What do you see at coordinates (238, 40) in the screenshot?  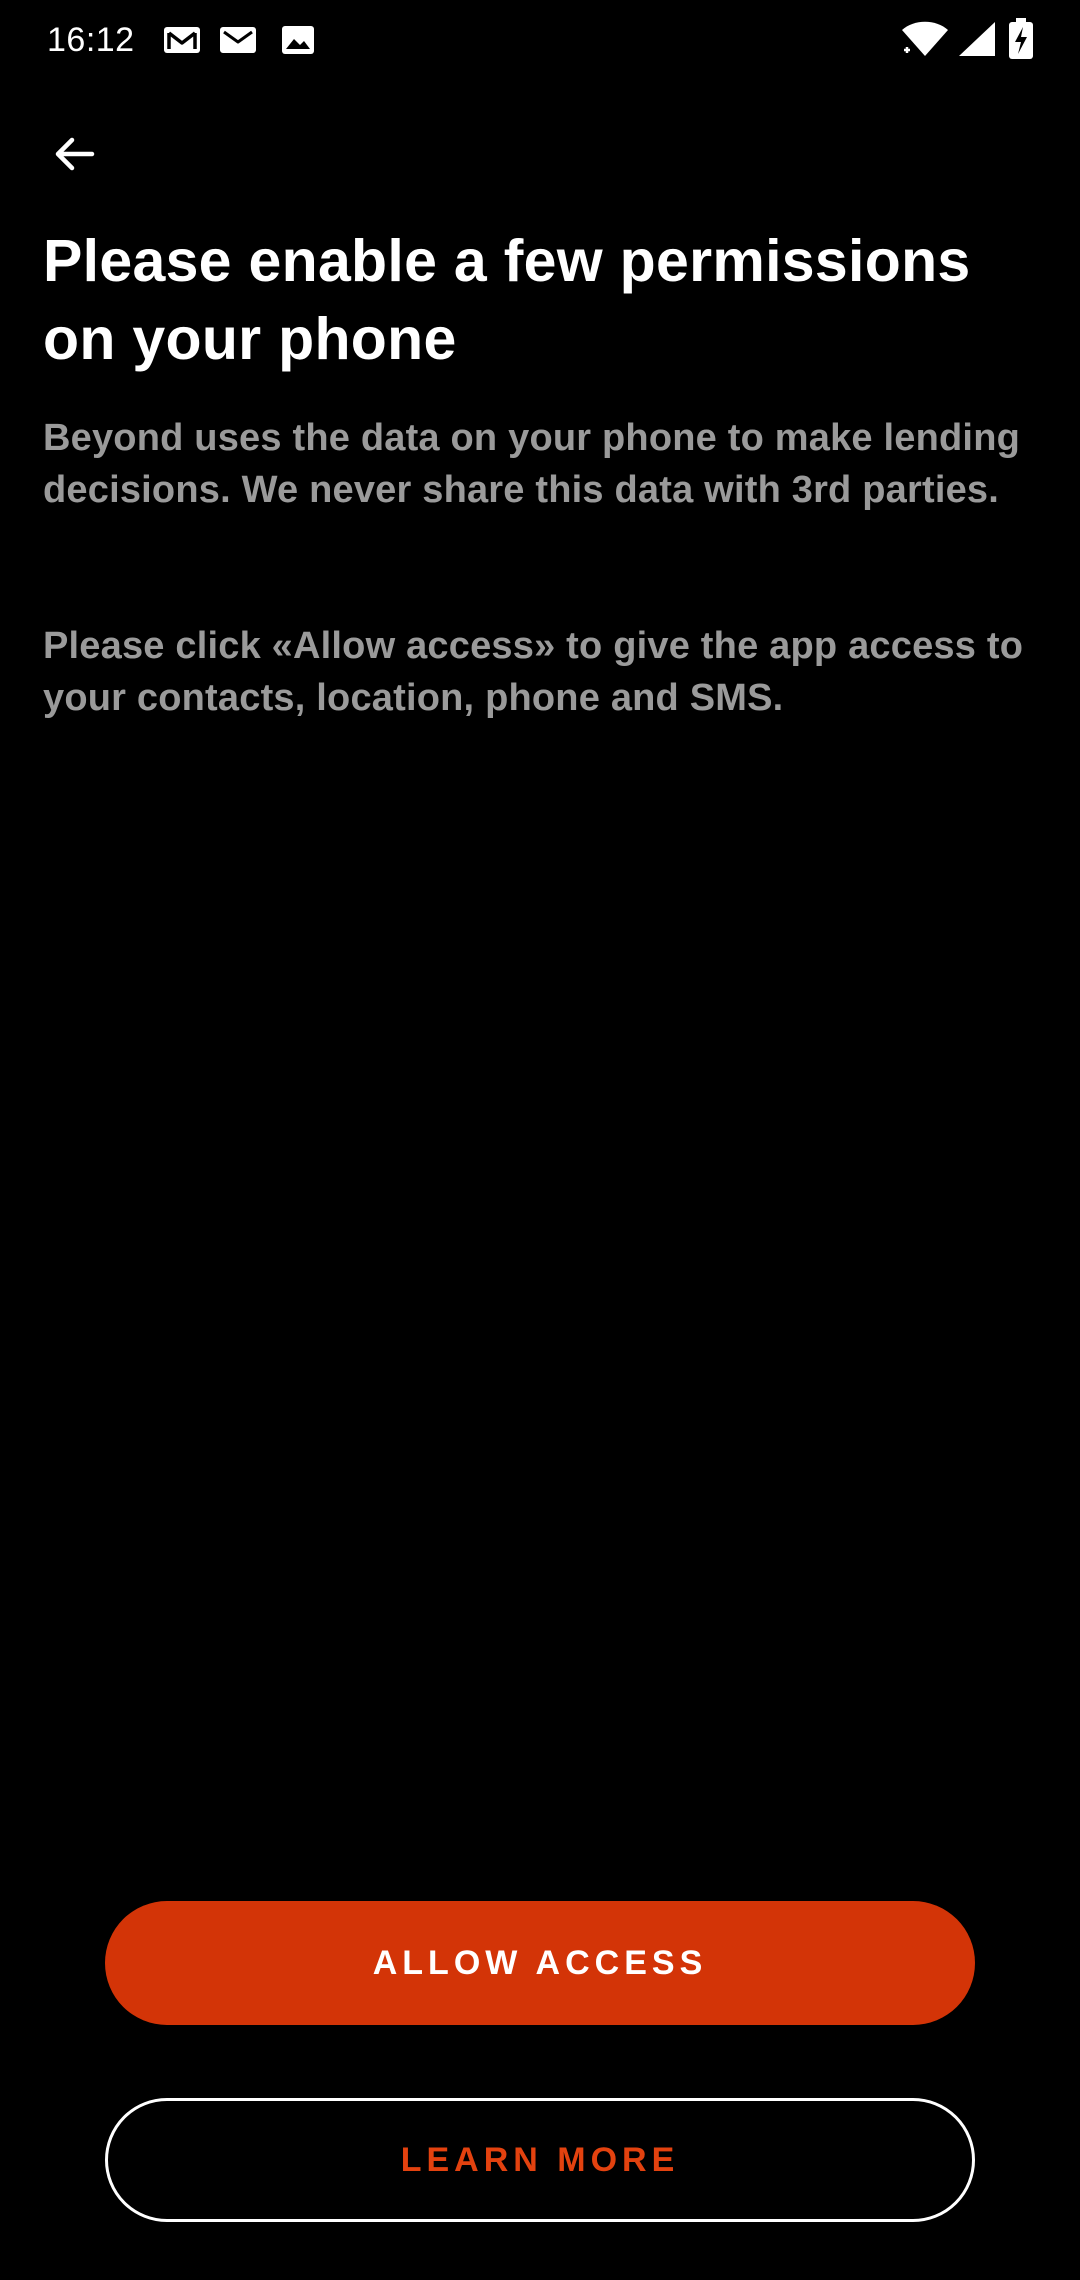 I see `mail-icon` at bounding box center [238, 40].